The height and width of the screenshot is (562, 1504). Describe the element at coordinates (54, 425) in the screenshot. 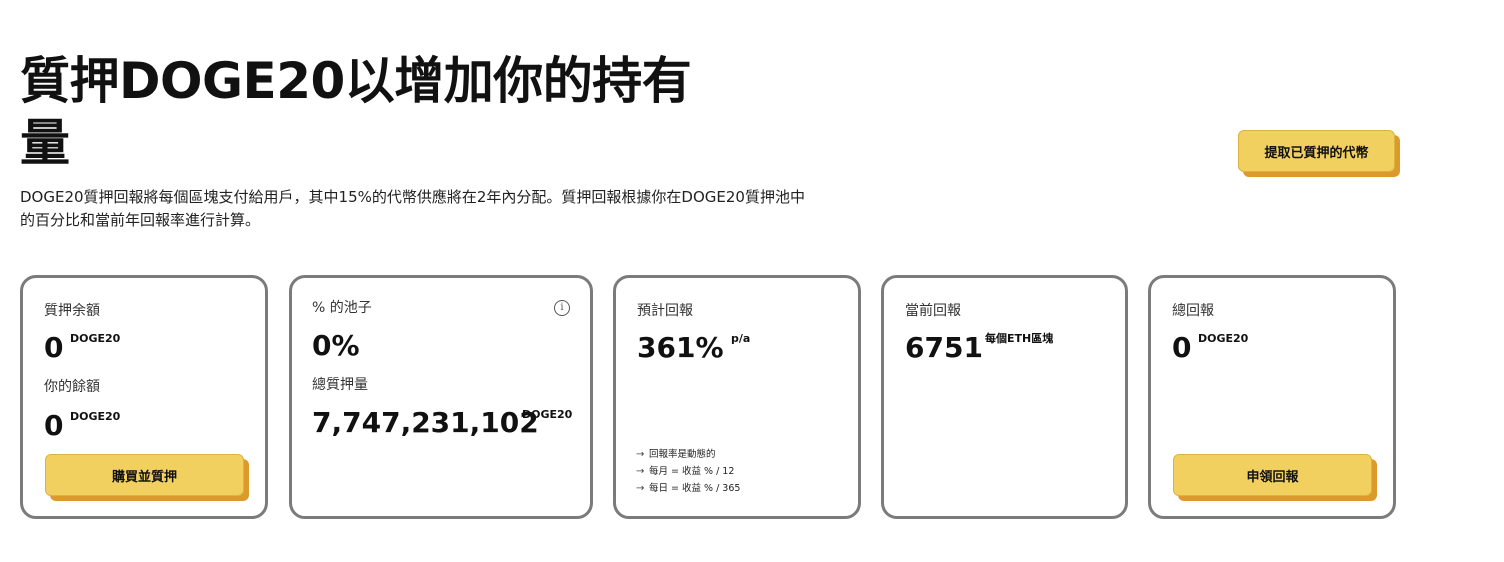

I see `wallet-balance-value: 0` at that location.